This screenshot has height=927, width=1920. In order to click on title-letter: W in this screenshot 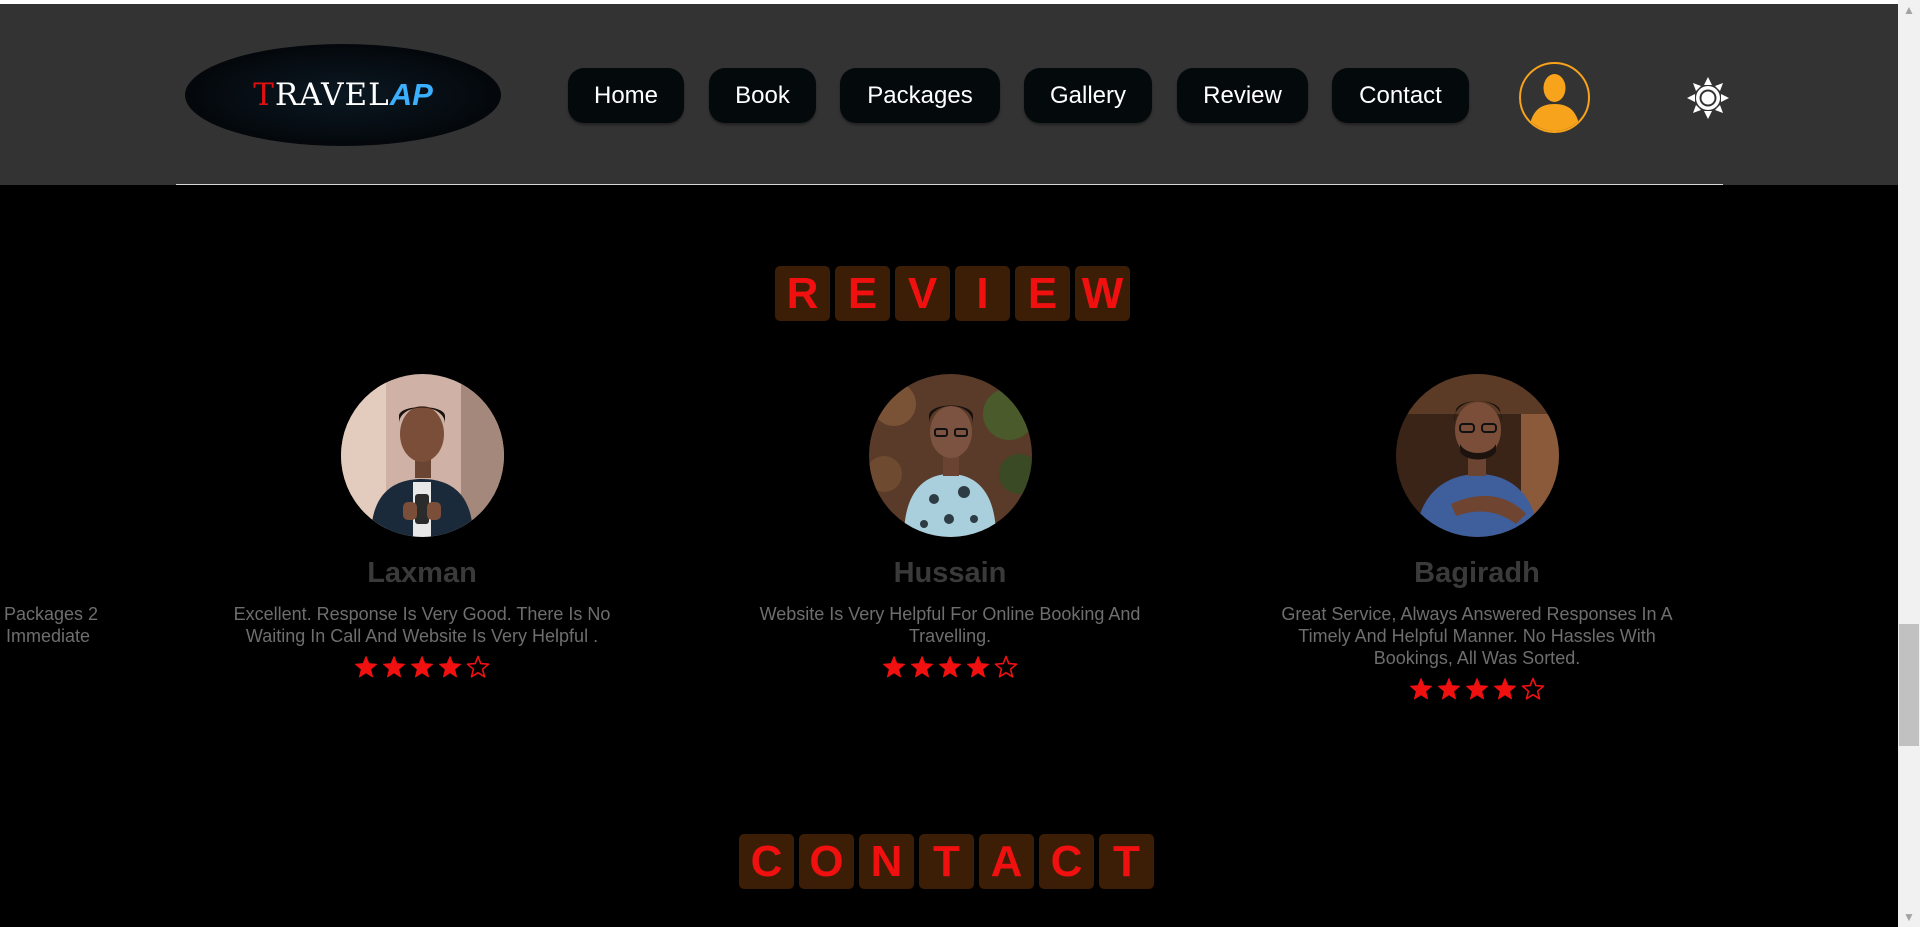, I will do `click(1102, 293)`.